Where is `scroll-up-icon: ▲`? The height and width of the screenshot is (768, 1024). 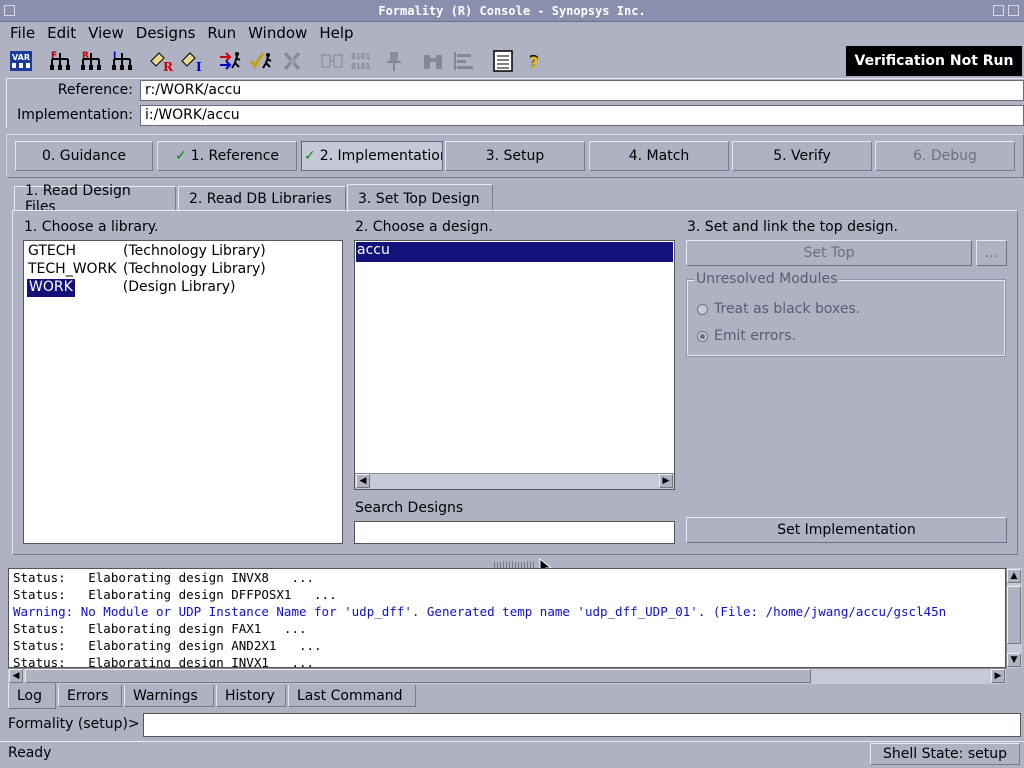
scroll-up-icon: ▲ is located at coordinates (1014, 576).